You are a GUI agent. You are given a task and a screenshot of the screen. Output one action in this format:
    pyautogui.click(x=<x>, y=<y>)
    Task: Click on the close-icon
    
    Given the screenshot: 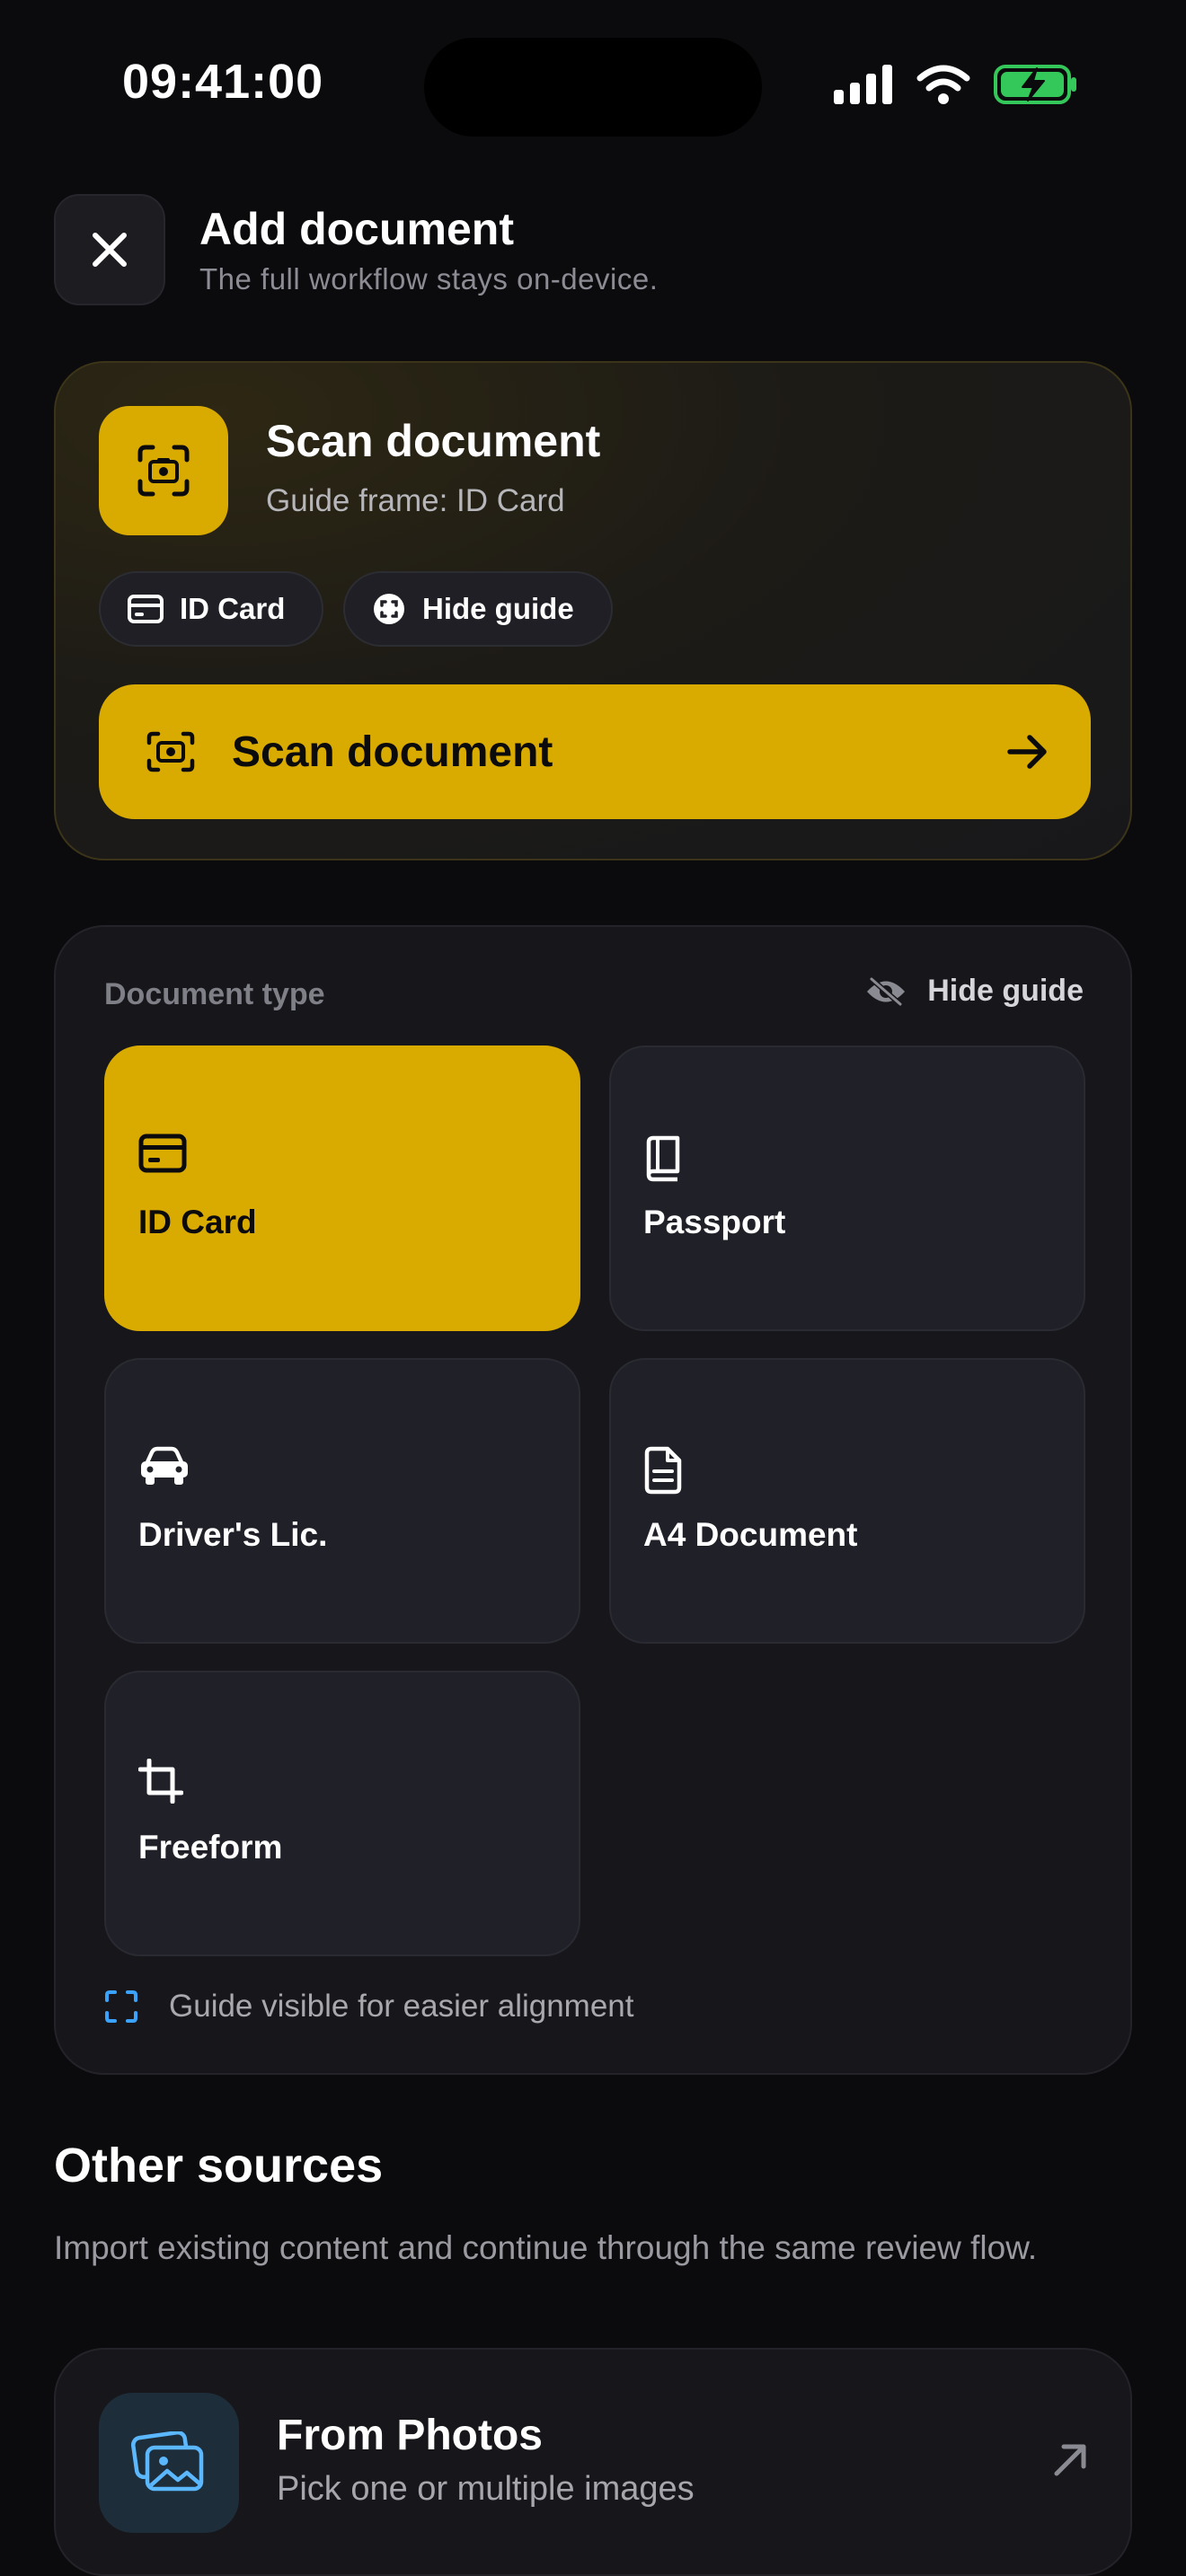 What is the action you would take?
    pyautogui.click(x=110, y=250)
    